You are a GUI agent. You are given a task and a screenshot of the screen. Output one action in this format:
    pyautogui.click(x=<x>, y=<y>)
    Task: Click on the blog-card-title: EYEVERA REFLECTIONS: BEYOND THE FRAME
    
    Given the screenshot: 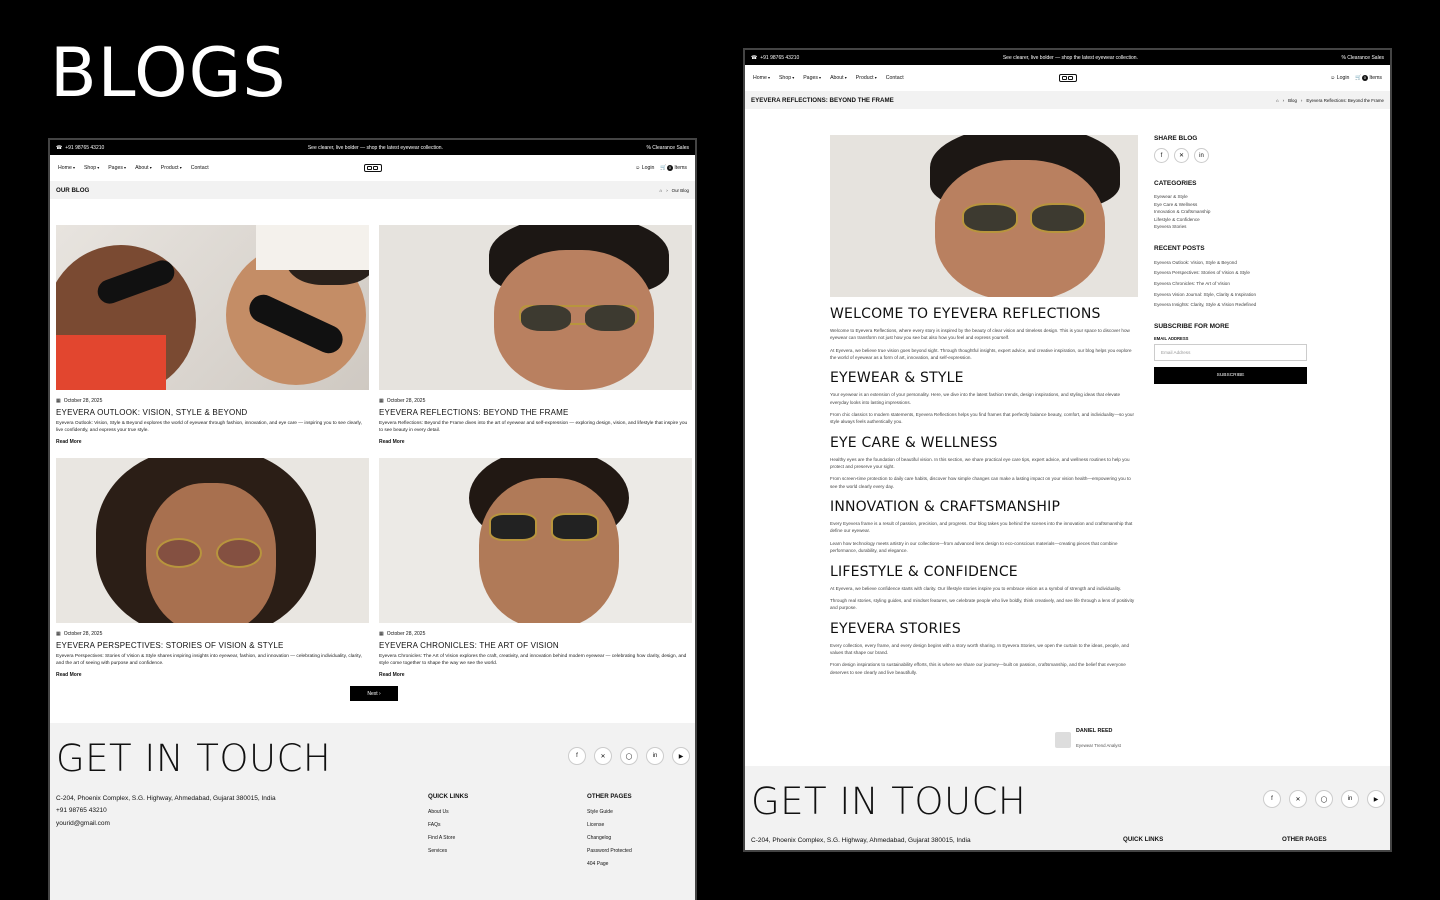 What is the action you would take?
    pyautogui.click(x=535, y=412)
    